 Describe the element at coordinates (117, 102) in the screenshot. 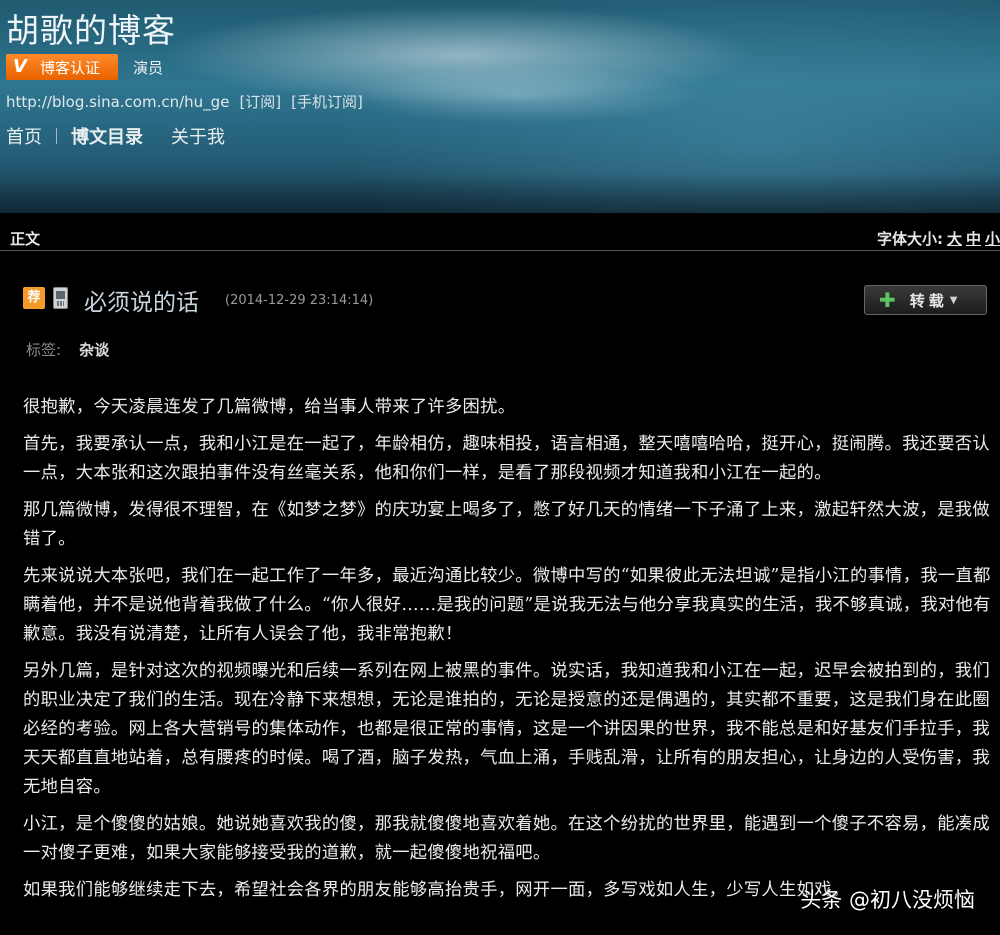

I see `blog-url: http://blog.sina.com.cn/hu_ge` at that location.